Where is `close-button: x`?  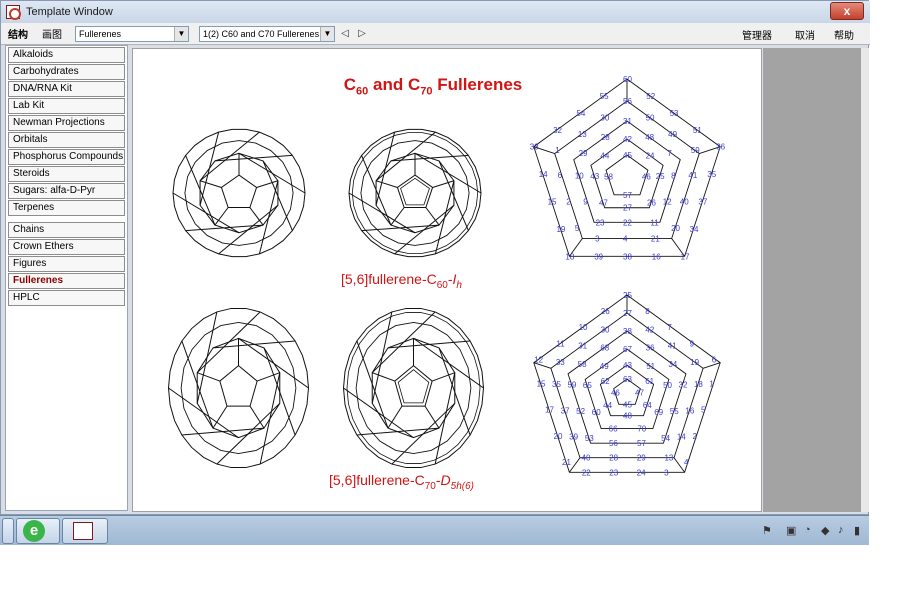
close-button: x is located at coordinates (847, 11).